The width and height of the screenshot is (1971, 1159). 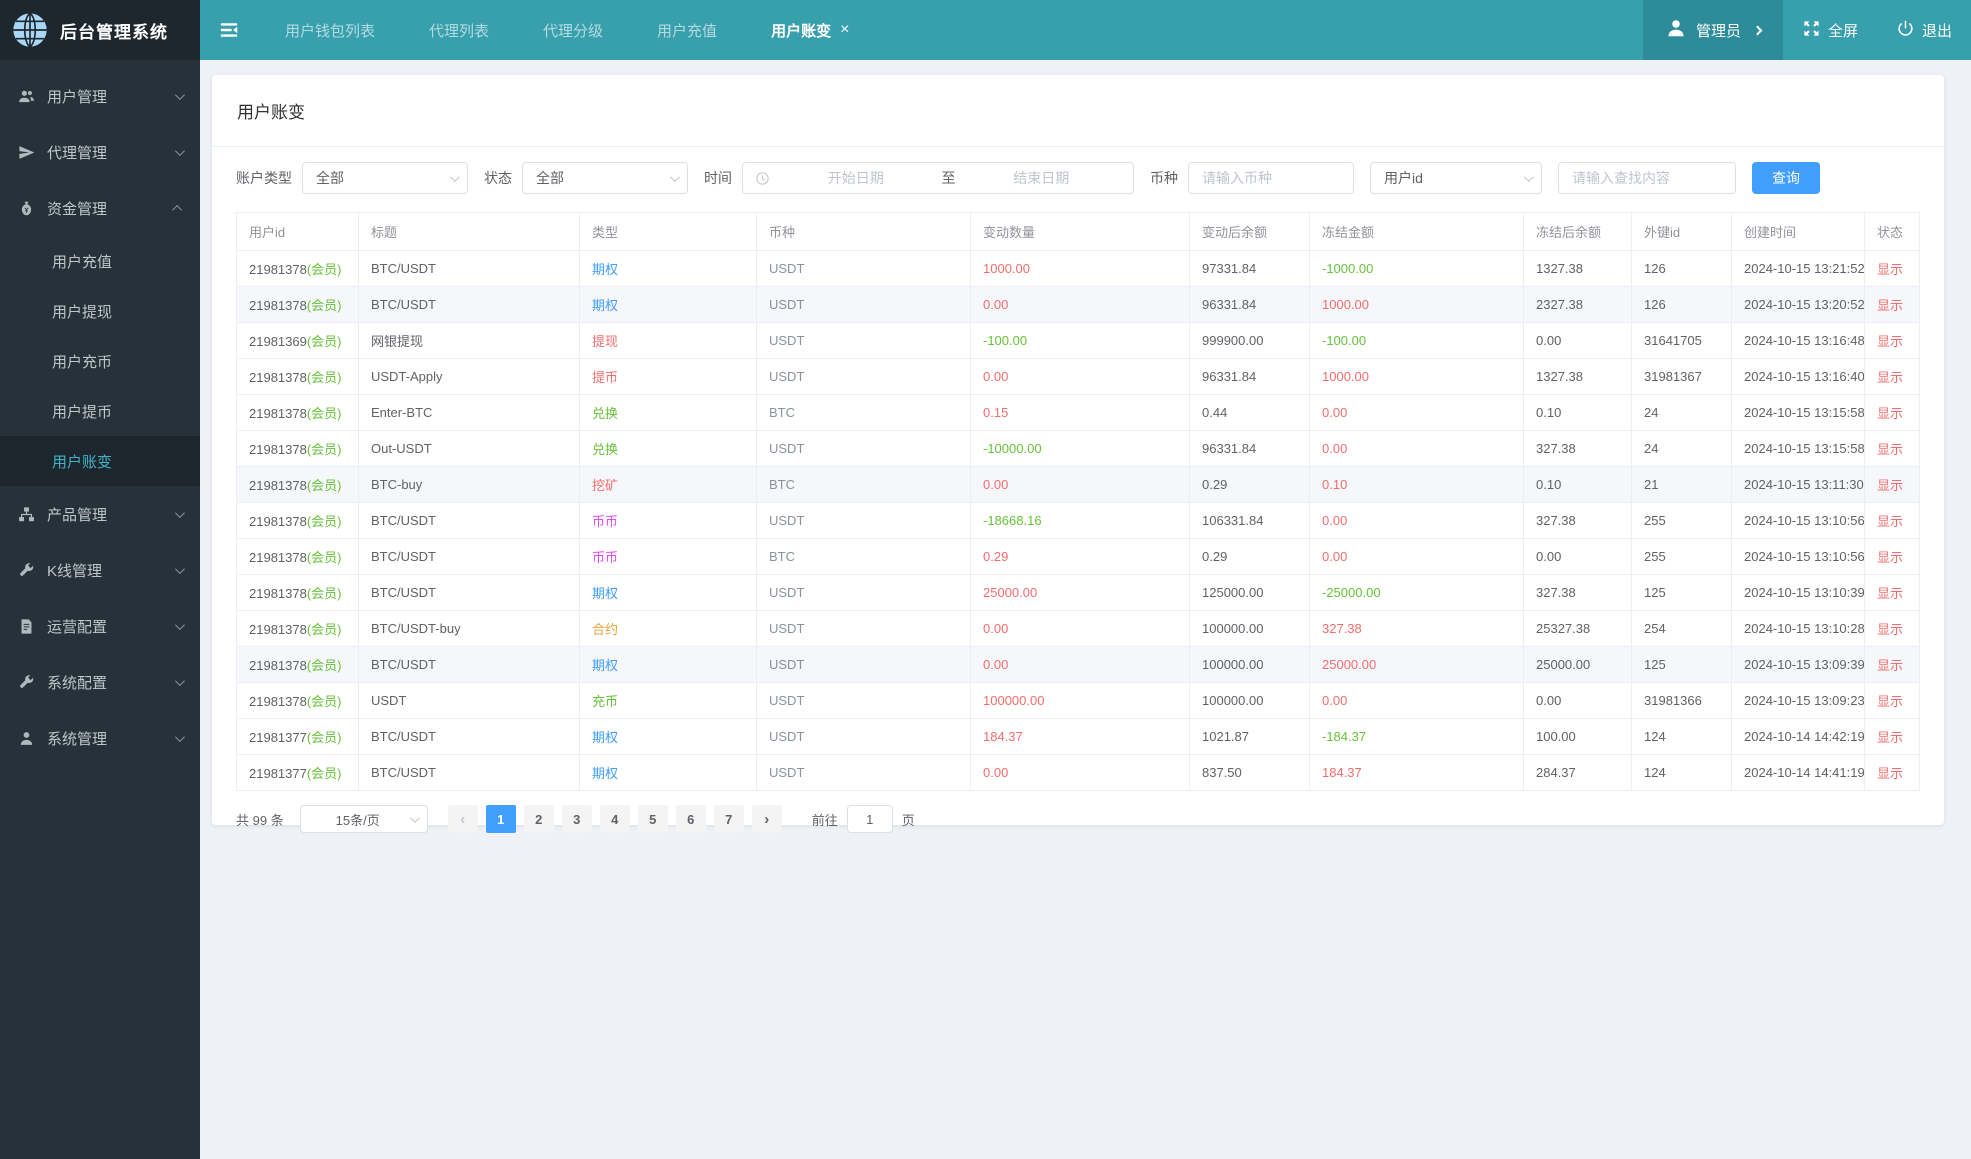 I want to click on admin-menu: 管理员, so click(x=1712, y=30).